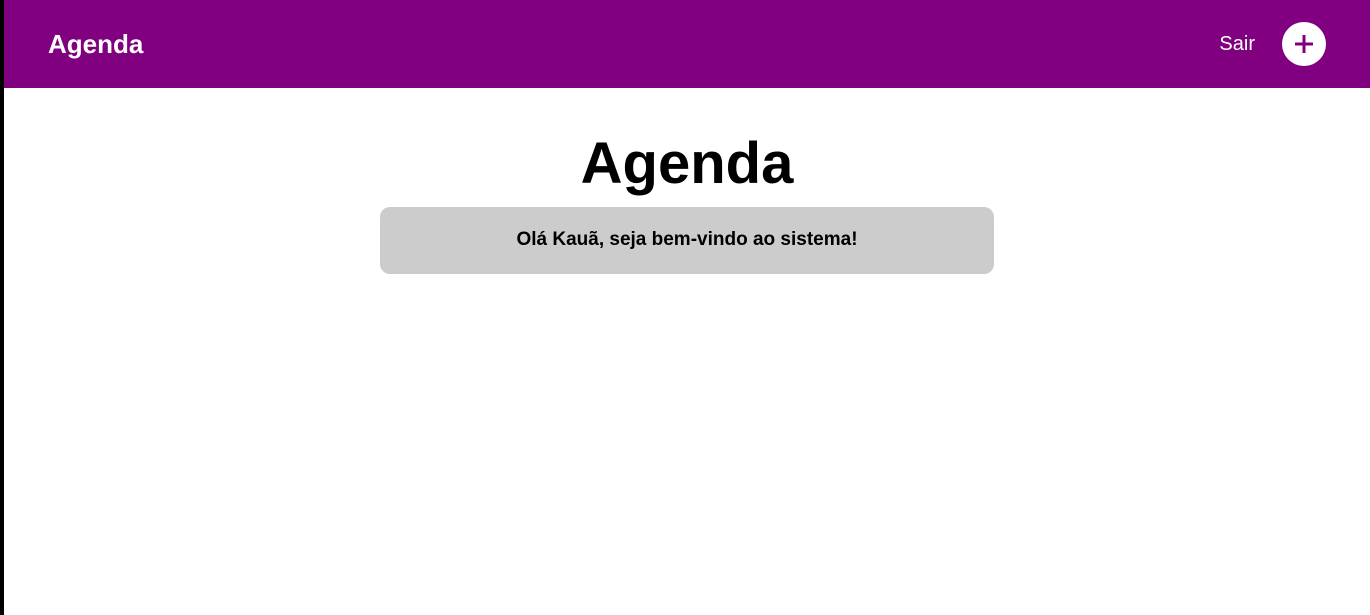 The width and height of the screenshot is (1370, 615). I want to click on page-title: Agenda, so click(687, 163).